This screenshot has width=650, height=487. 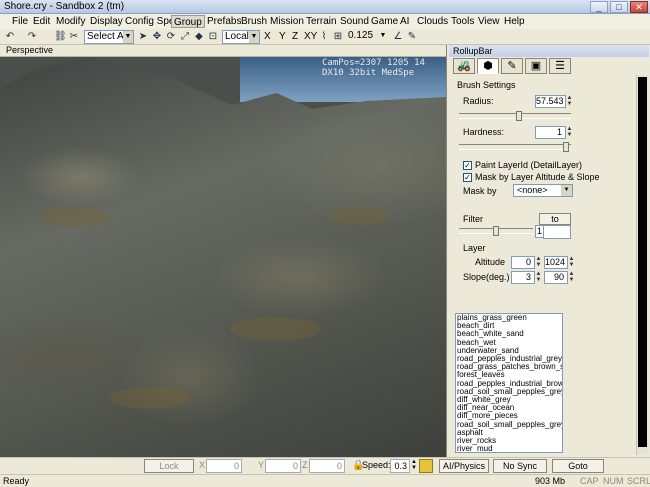 I want to click on grid-size-select: 0.125 ▼, so click(x=367, y=37).